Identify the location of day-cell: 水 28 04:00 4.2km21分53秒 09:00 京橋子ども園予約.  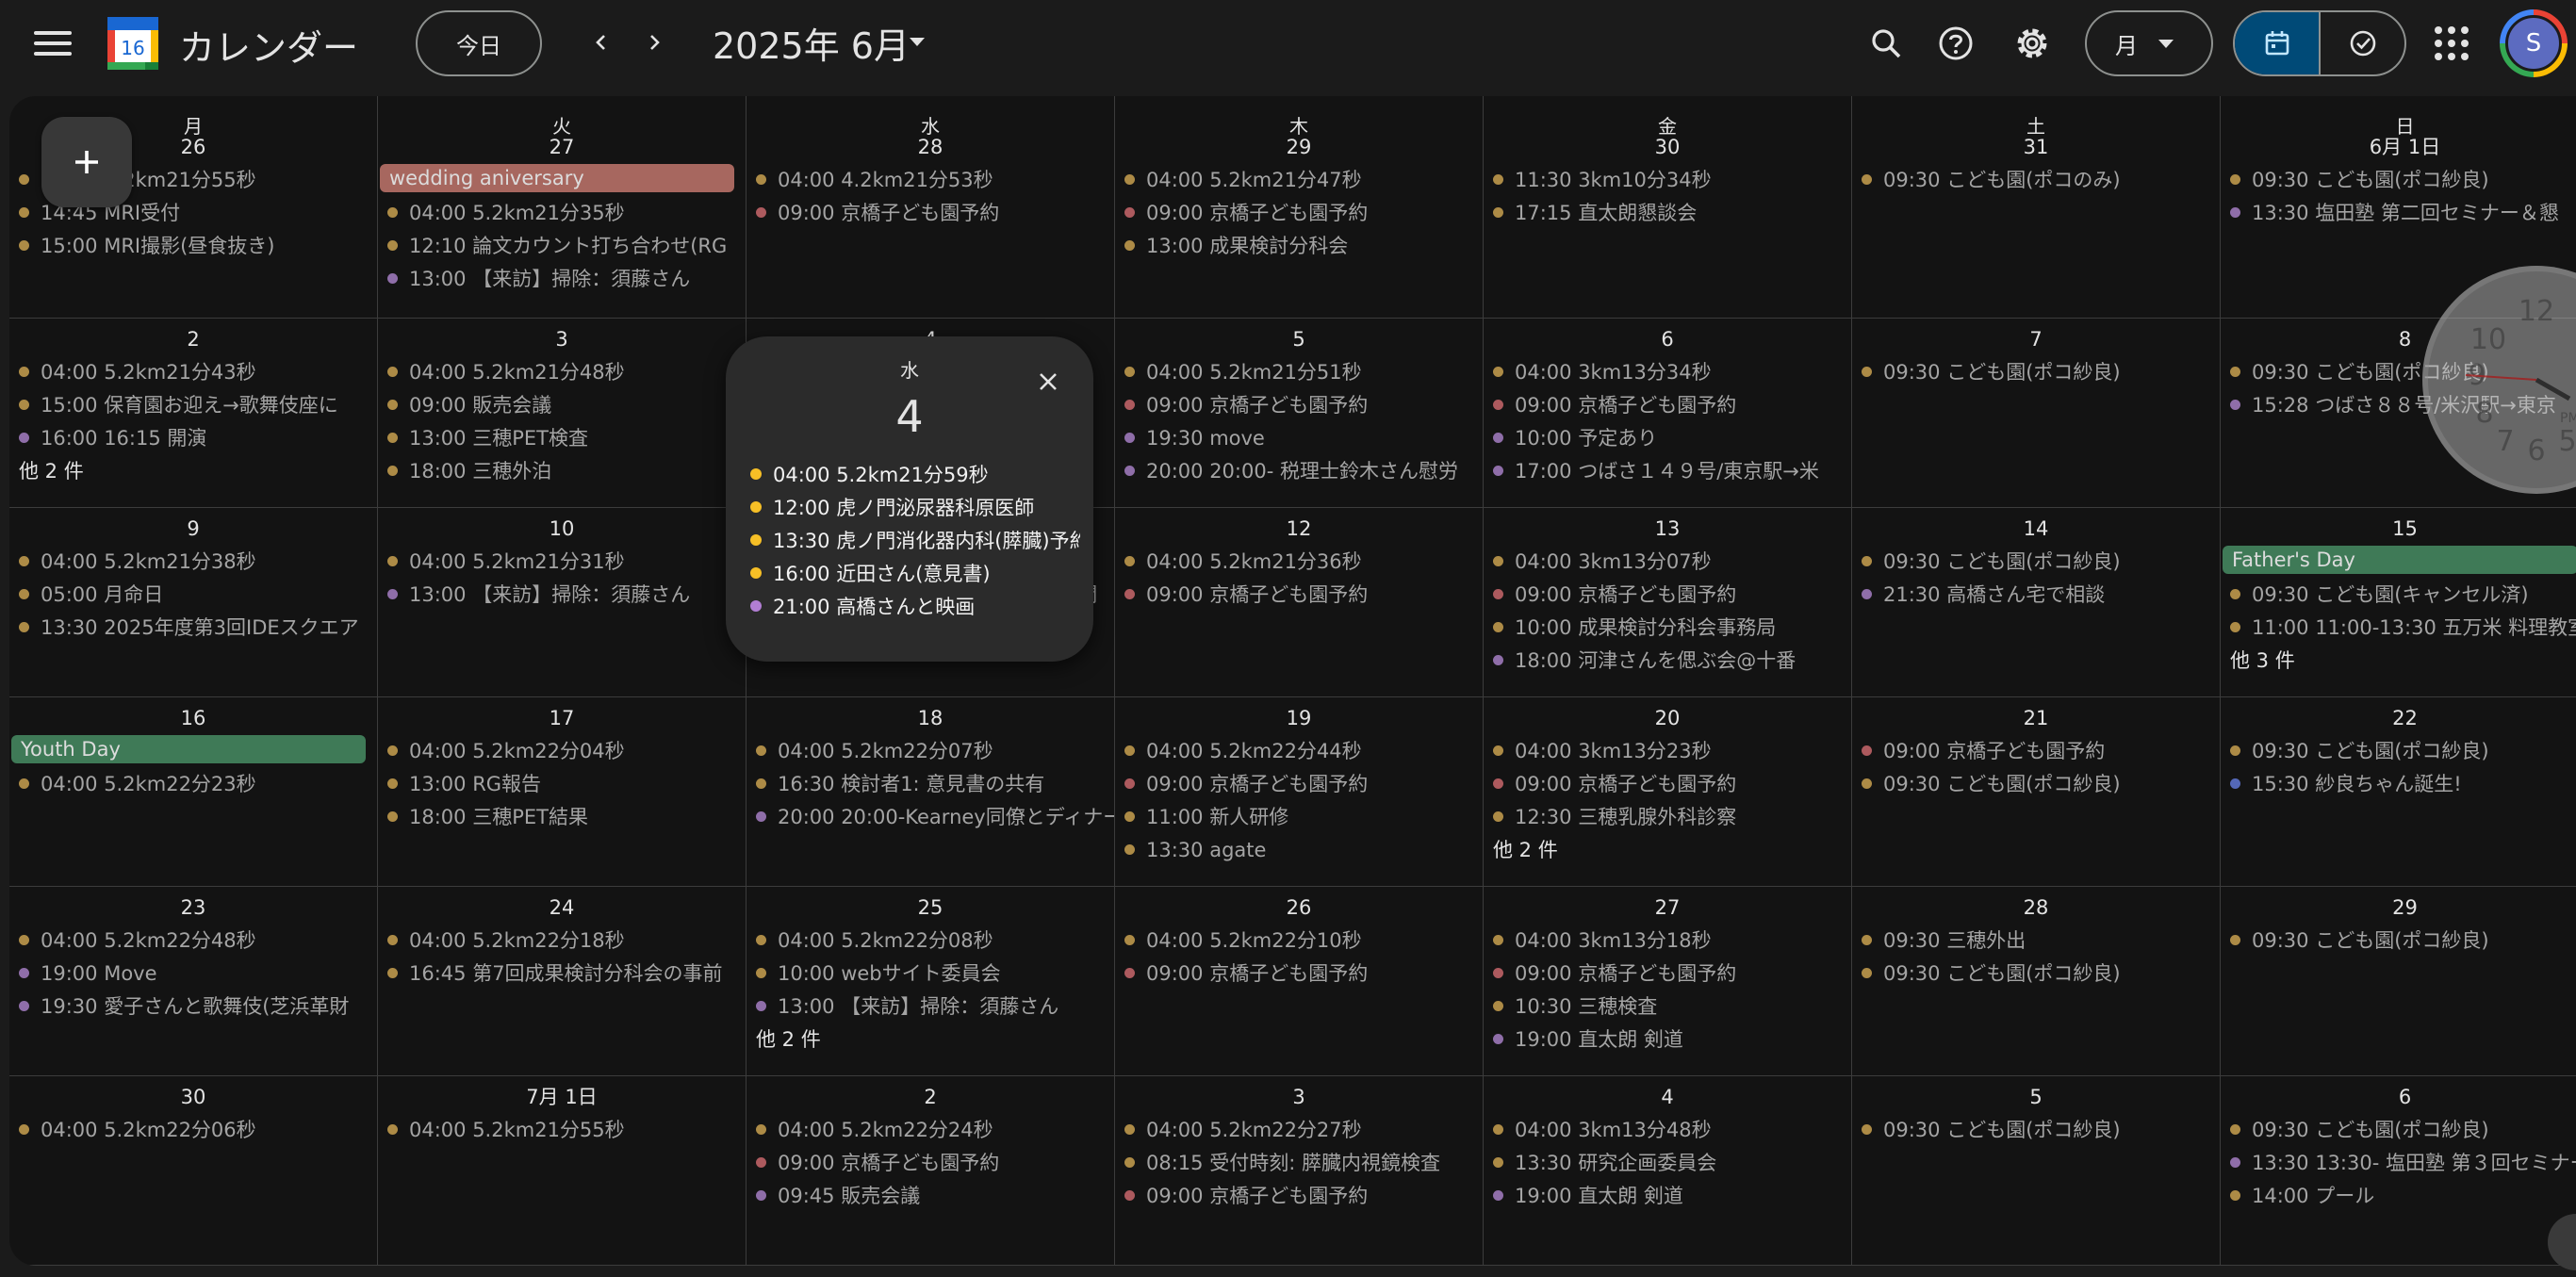
(931, 207).